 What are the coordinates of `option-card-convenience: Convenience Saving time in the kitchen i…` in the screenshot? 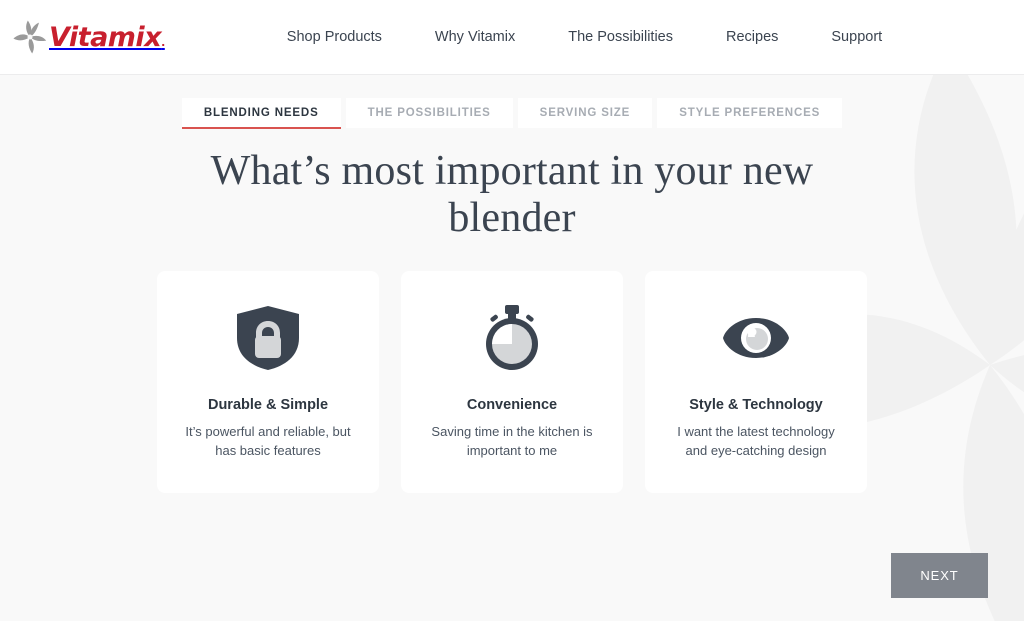 It's located at (512, 382).